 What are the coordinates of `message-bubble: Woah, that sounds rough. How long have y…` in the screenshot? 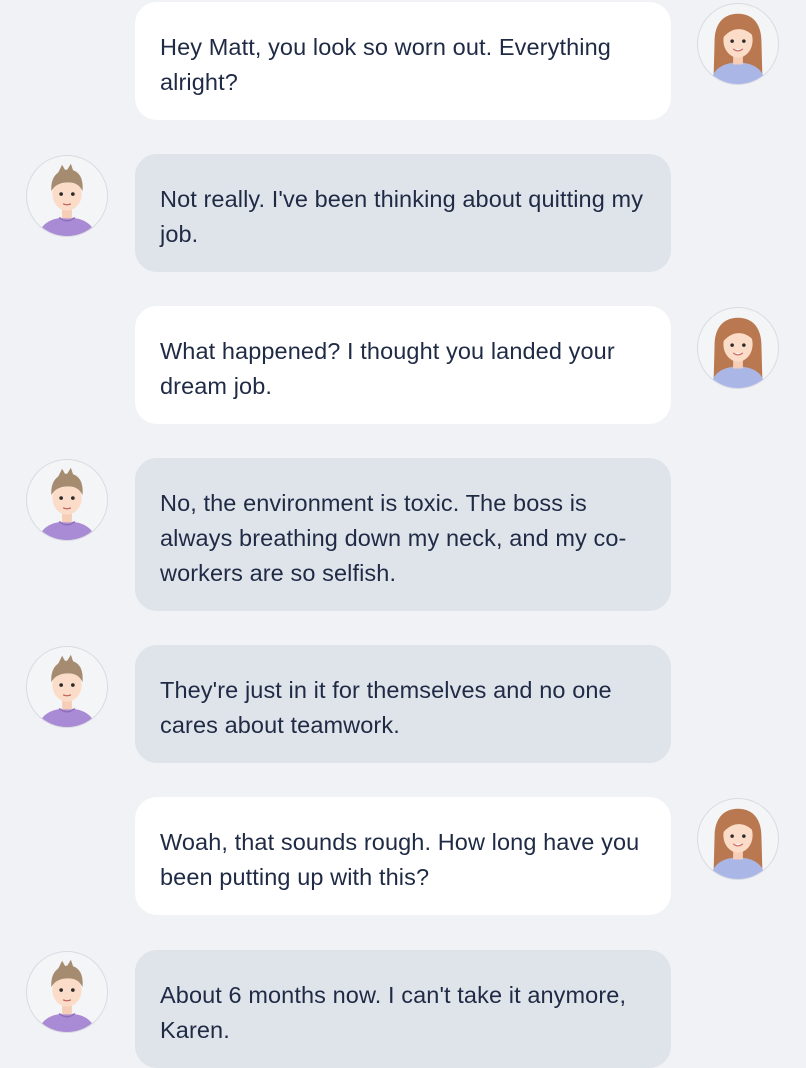 It's located at (403, 856).